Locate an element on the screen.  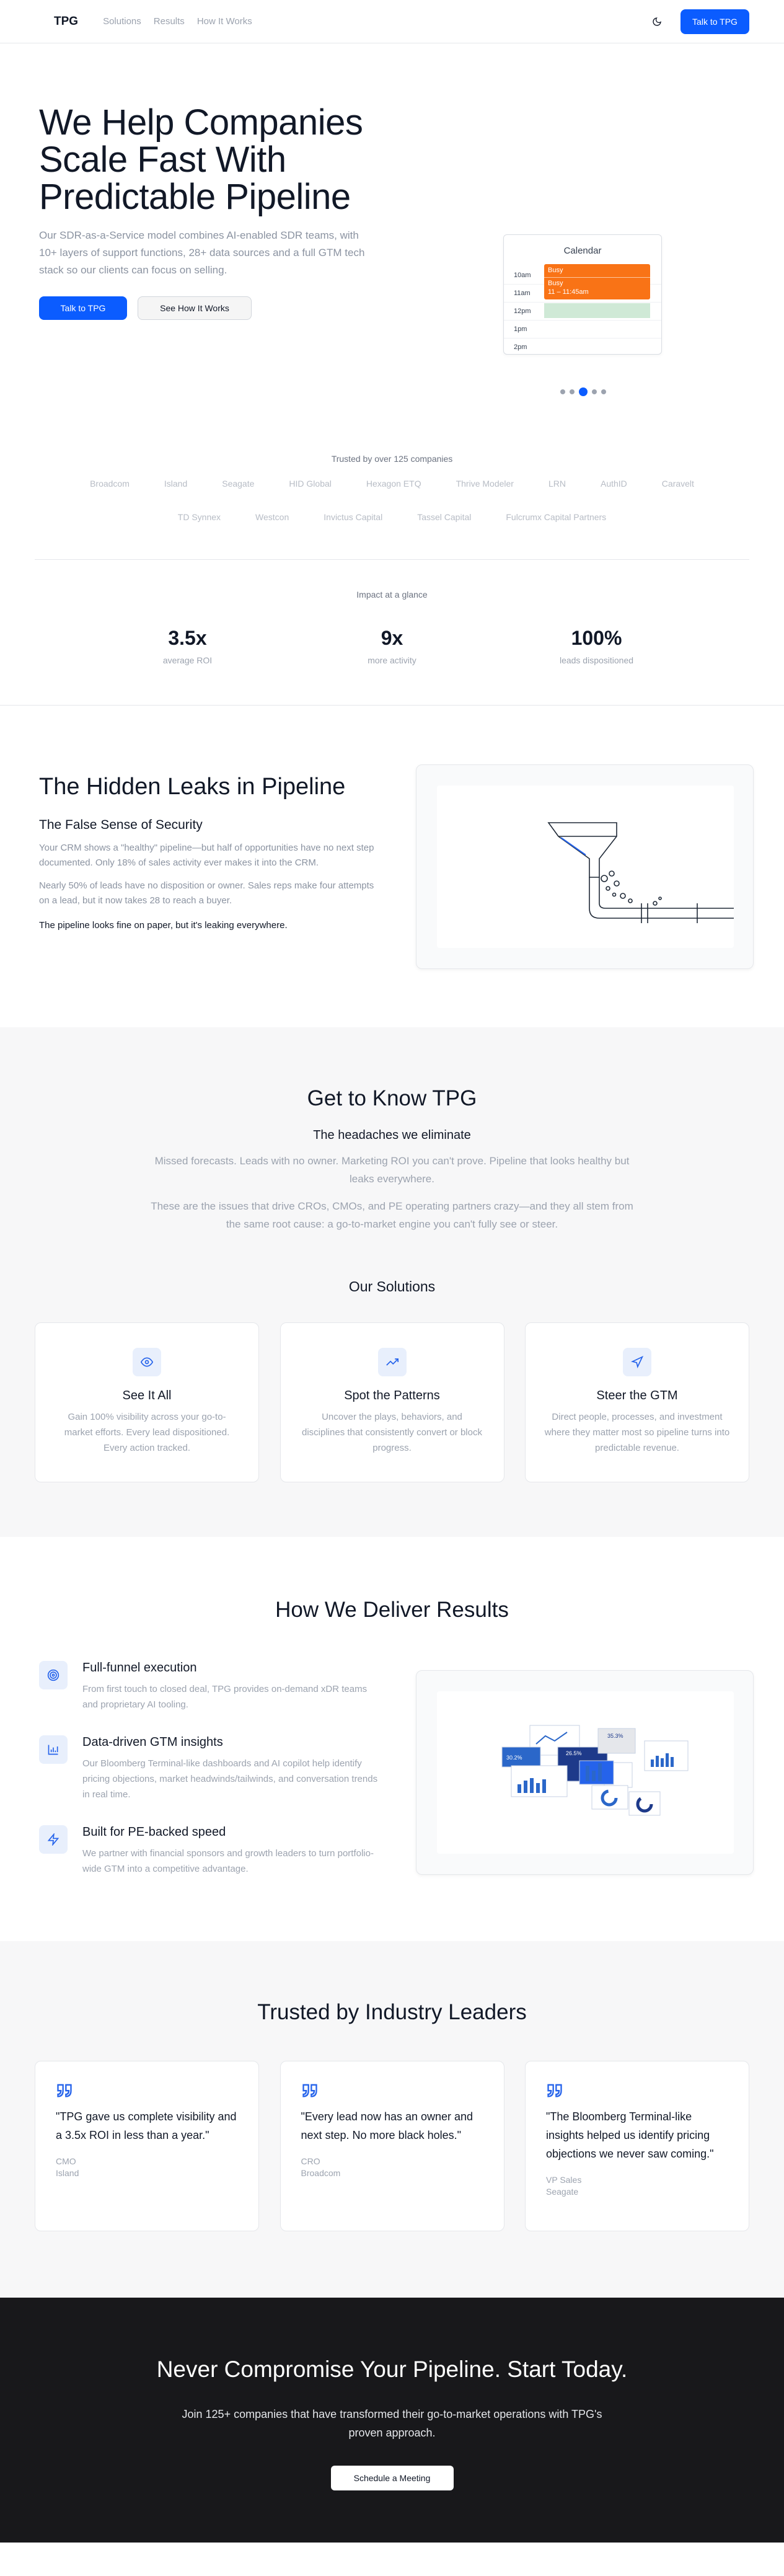
stat-value: 100% is located at coordinates (596, 638).